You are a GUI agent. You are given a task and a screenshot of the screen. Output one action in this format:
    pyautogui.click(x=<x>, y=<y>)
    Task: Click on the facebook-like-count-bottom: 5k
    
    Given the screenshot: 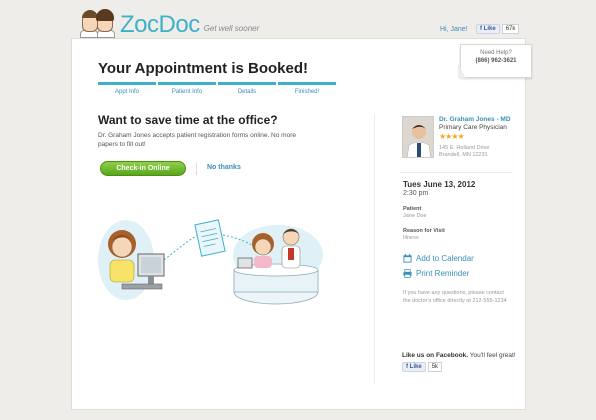 What is the action you would take?
    pyautogui.click(x=435, y=367)
    